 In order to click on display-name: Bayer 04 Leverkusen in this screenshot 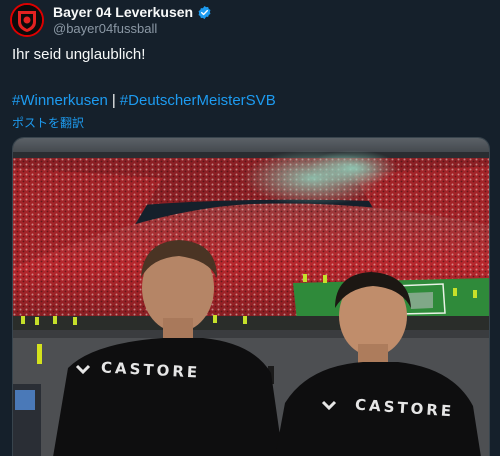, I will do `click(123, 12)`.